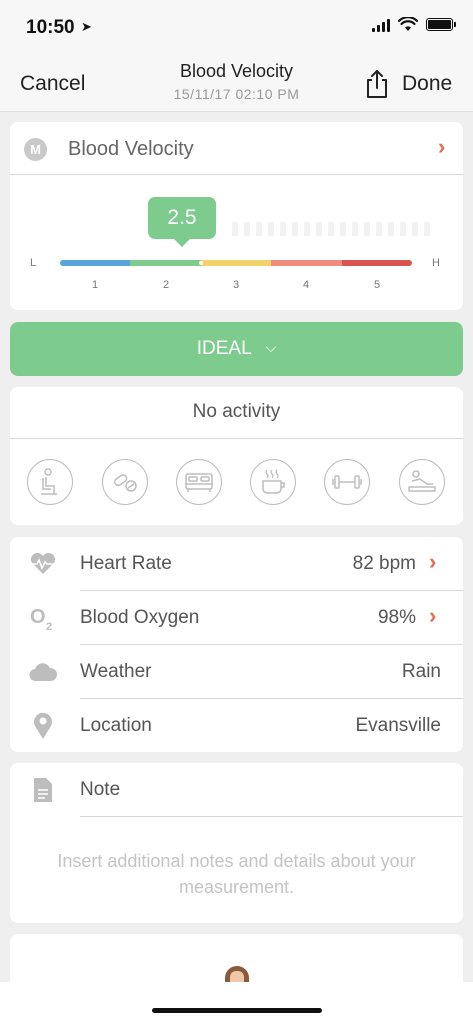  I want to click on info-label: Location, so click(116, 725).